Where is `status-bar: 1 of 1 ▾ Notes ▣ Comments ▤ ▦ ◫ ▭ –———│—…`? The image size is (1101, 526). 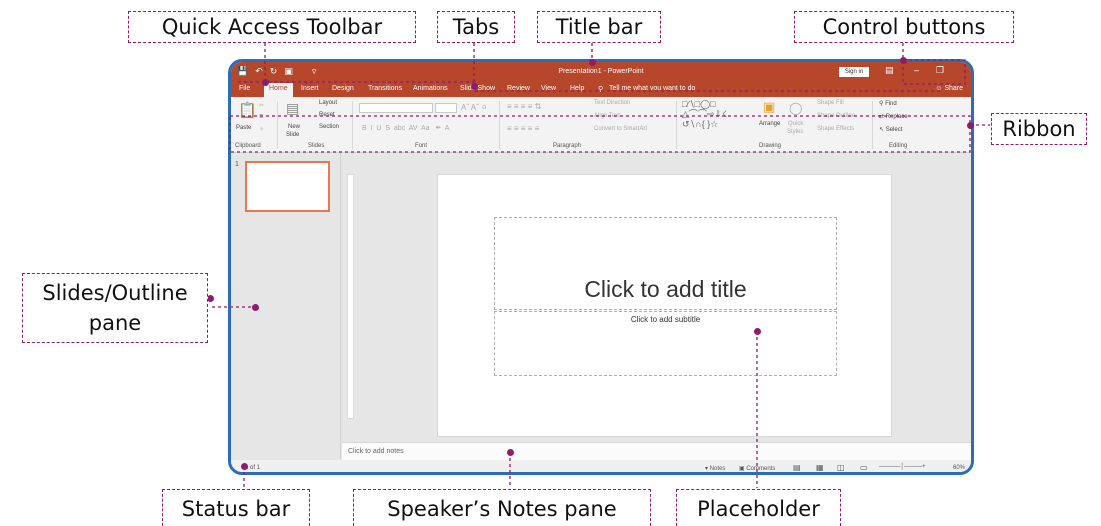 status-bar: 1 of 1 ▾ Notes ▣ Comments ▤ ▦ ◫ ▭ –———│—… is located at coordinates (601, 466).